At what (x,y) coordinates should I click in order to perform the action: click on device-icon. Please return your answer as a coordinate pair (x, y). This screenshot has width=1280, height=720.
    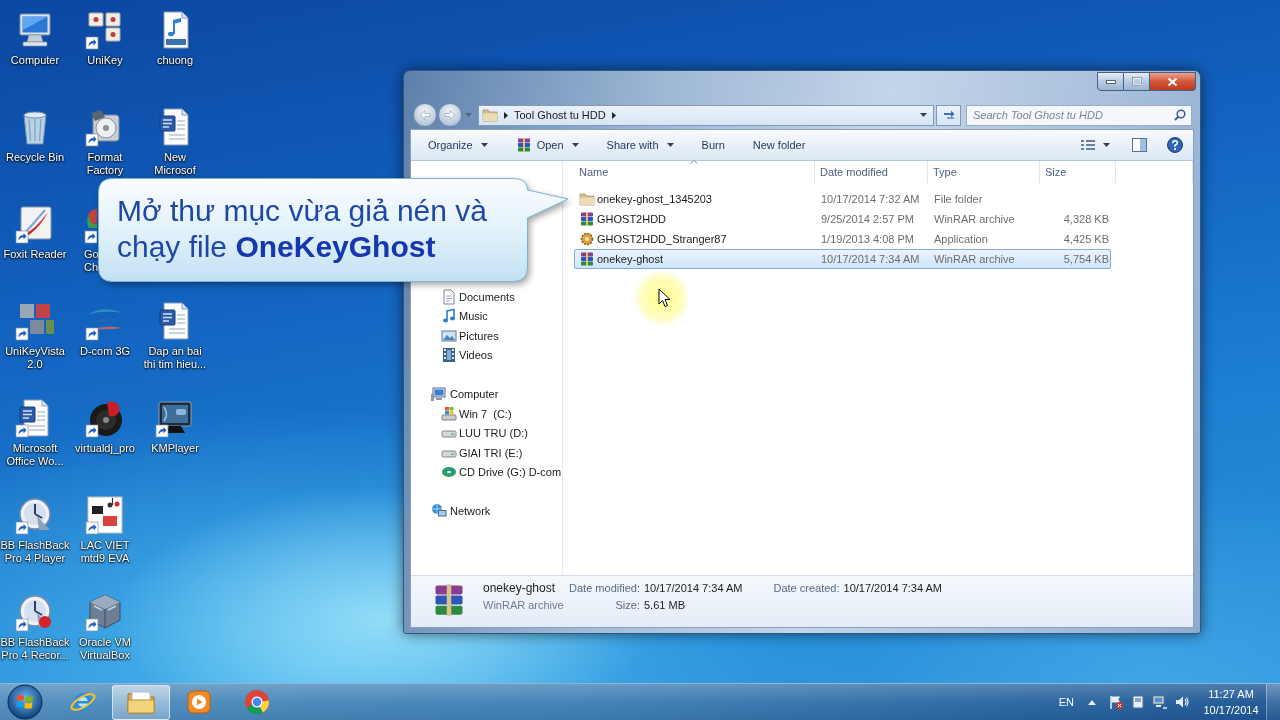
    Looking at the image, I should click on (1138, 702).